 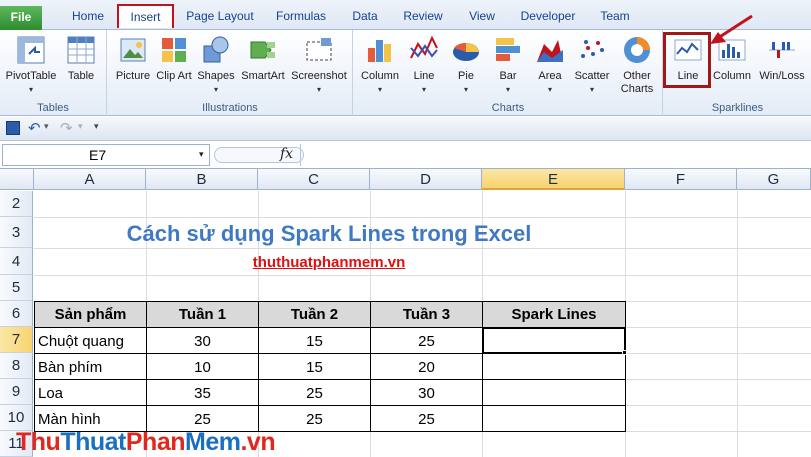 What do you see at coordinates (16, 366) in the screenshot?
I see `row-header-8: 8` at bounding box center [16, 366].